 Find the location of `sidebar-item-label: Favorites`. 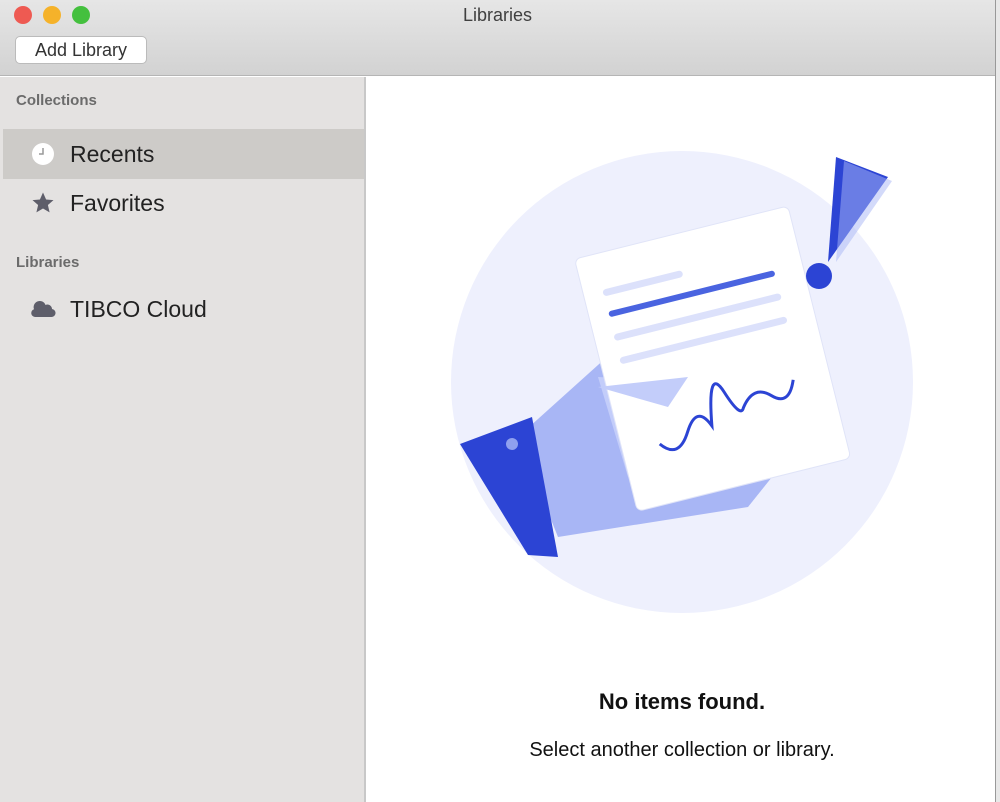

sidebar-item-label: Favorites is located at coordinates (117, 202).